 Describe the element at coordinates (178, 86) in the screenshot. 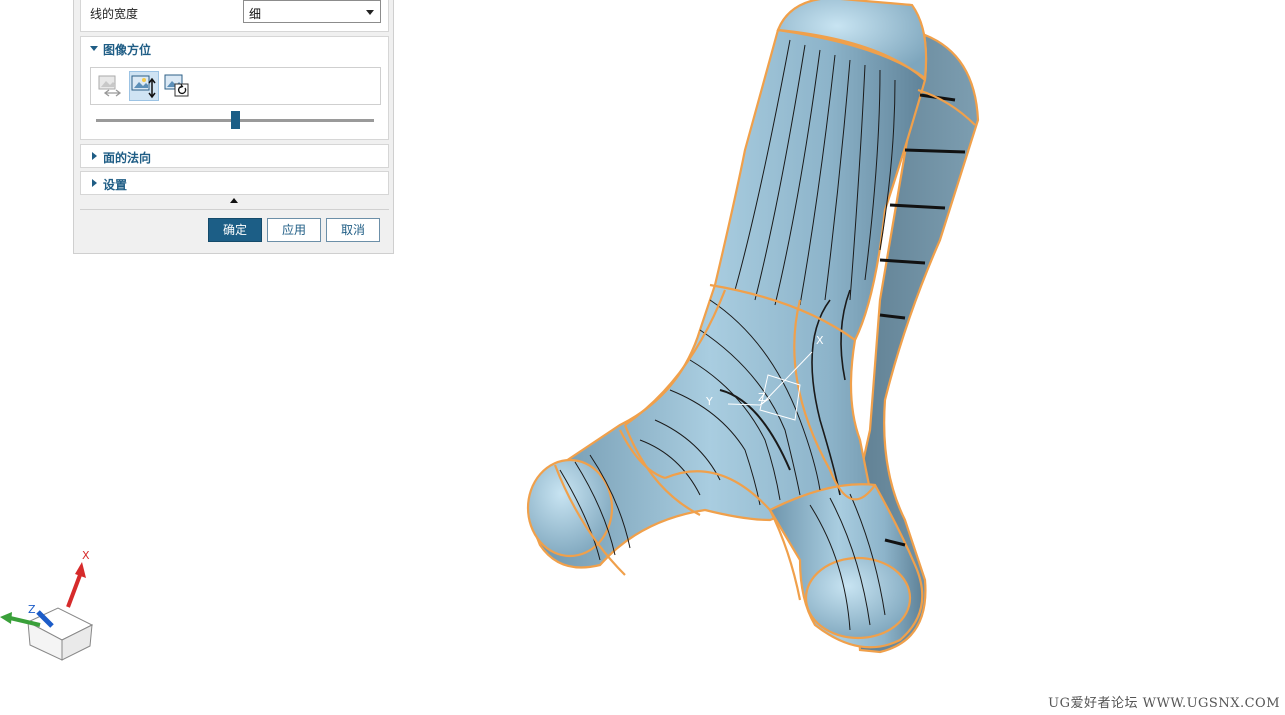

I see `image-rotate-icon` at that location.